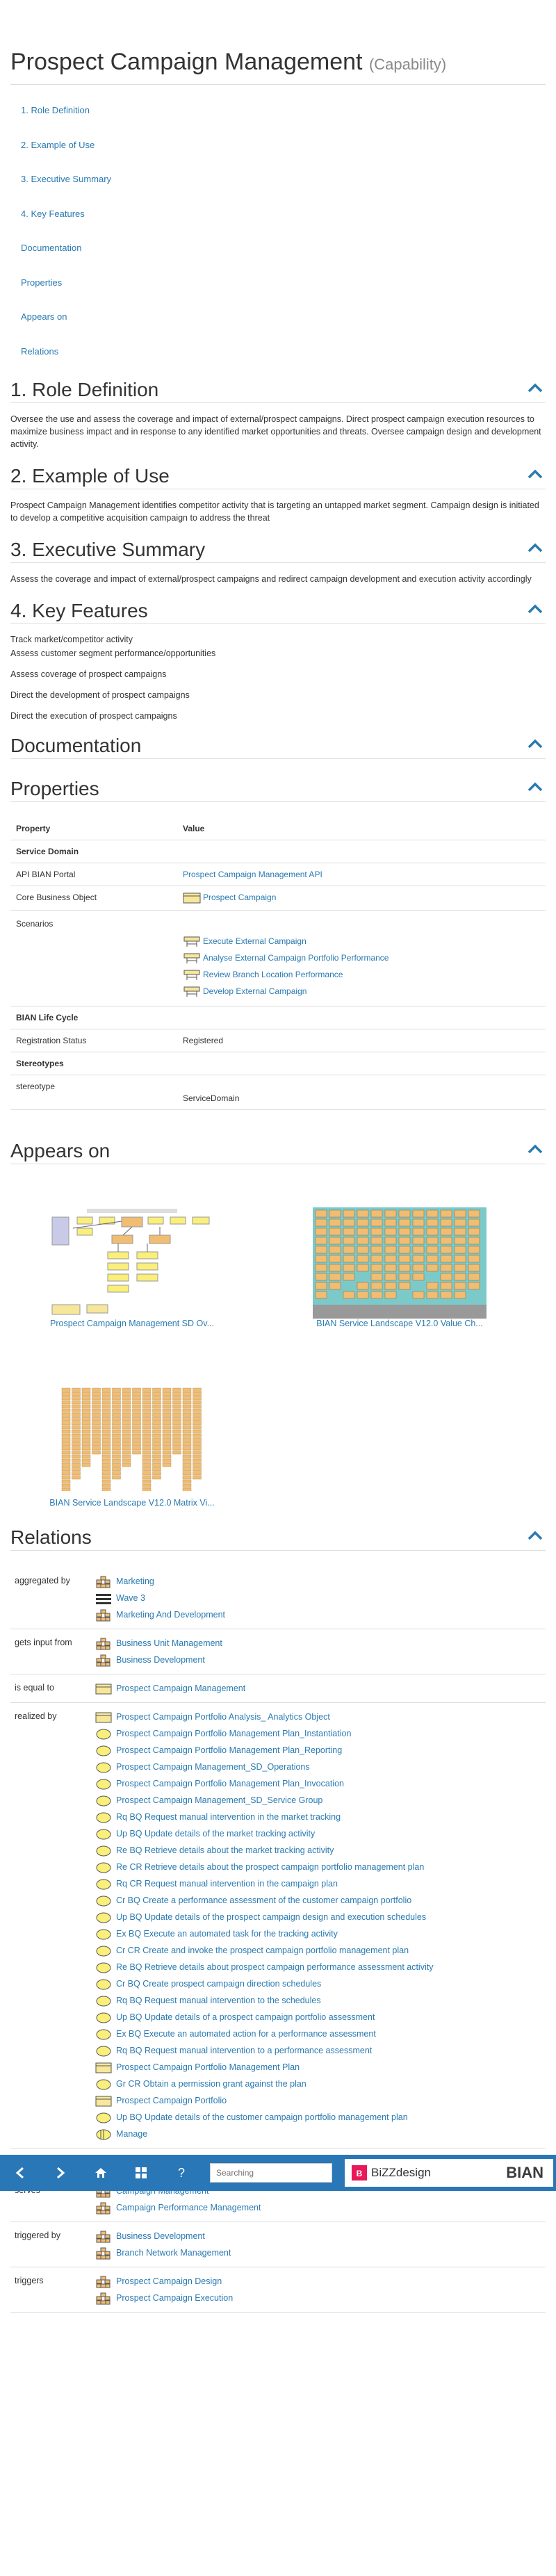  What do you see at coordinates (51, 248) in the screenshot?
I see `toc-link-documentation: Documentation` at bounding box center [51, 248].